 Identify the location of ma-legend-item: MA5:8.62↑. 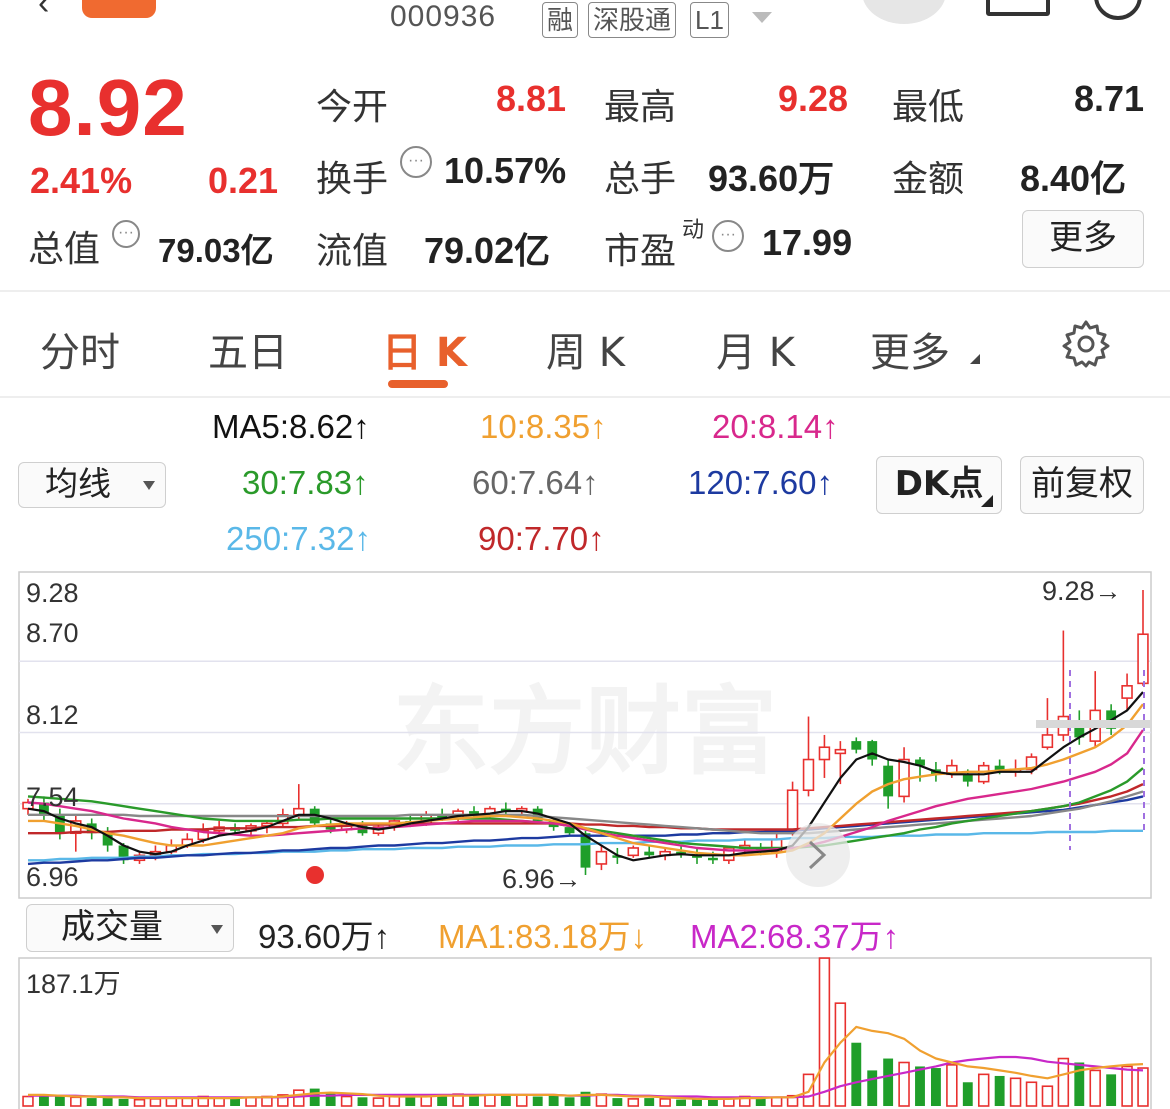
(291, 426).